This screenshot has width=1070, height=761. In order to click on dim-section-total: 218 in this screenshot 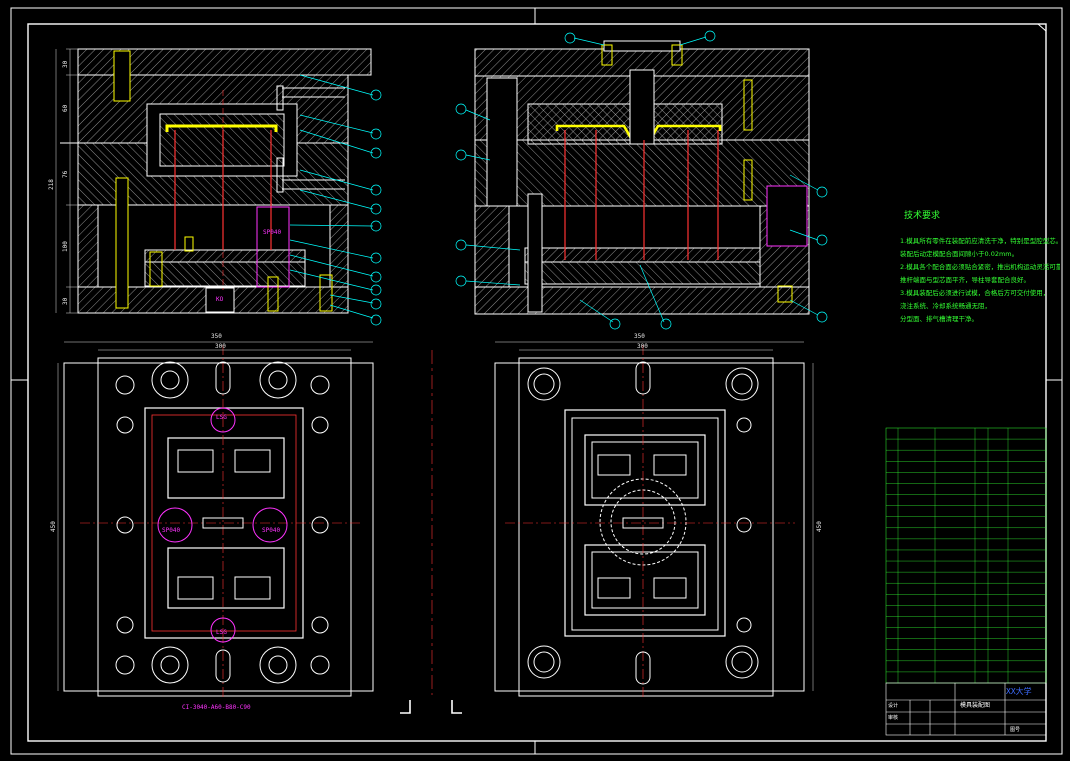, I will do `click(51, 184)`.